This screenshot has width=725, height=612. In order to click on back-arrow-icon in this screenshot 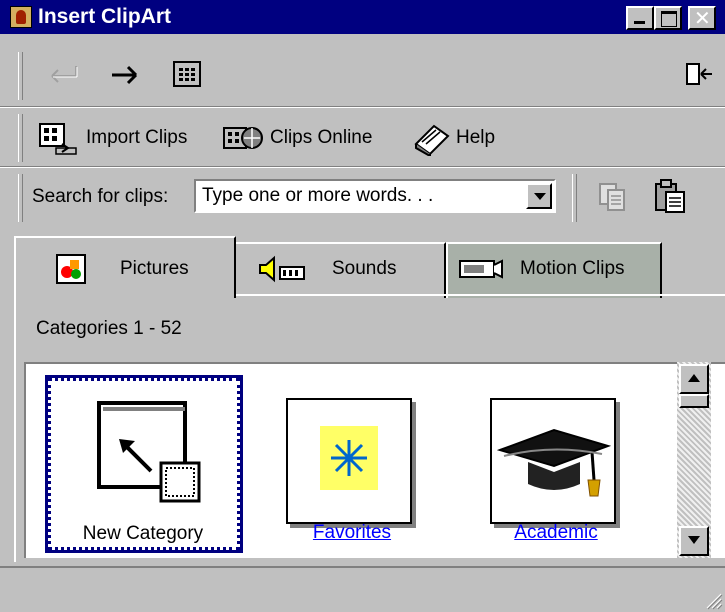, I will do `click(64, 74)`.